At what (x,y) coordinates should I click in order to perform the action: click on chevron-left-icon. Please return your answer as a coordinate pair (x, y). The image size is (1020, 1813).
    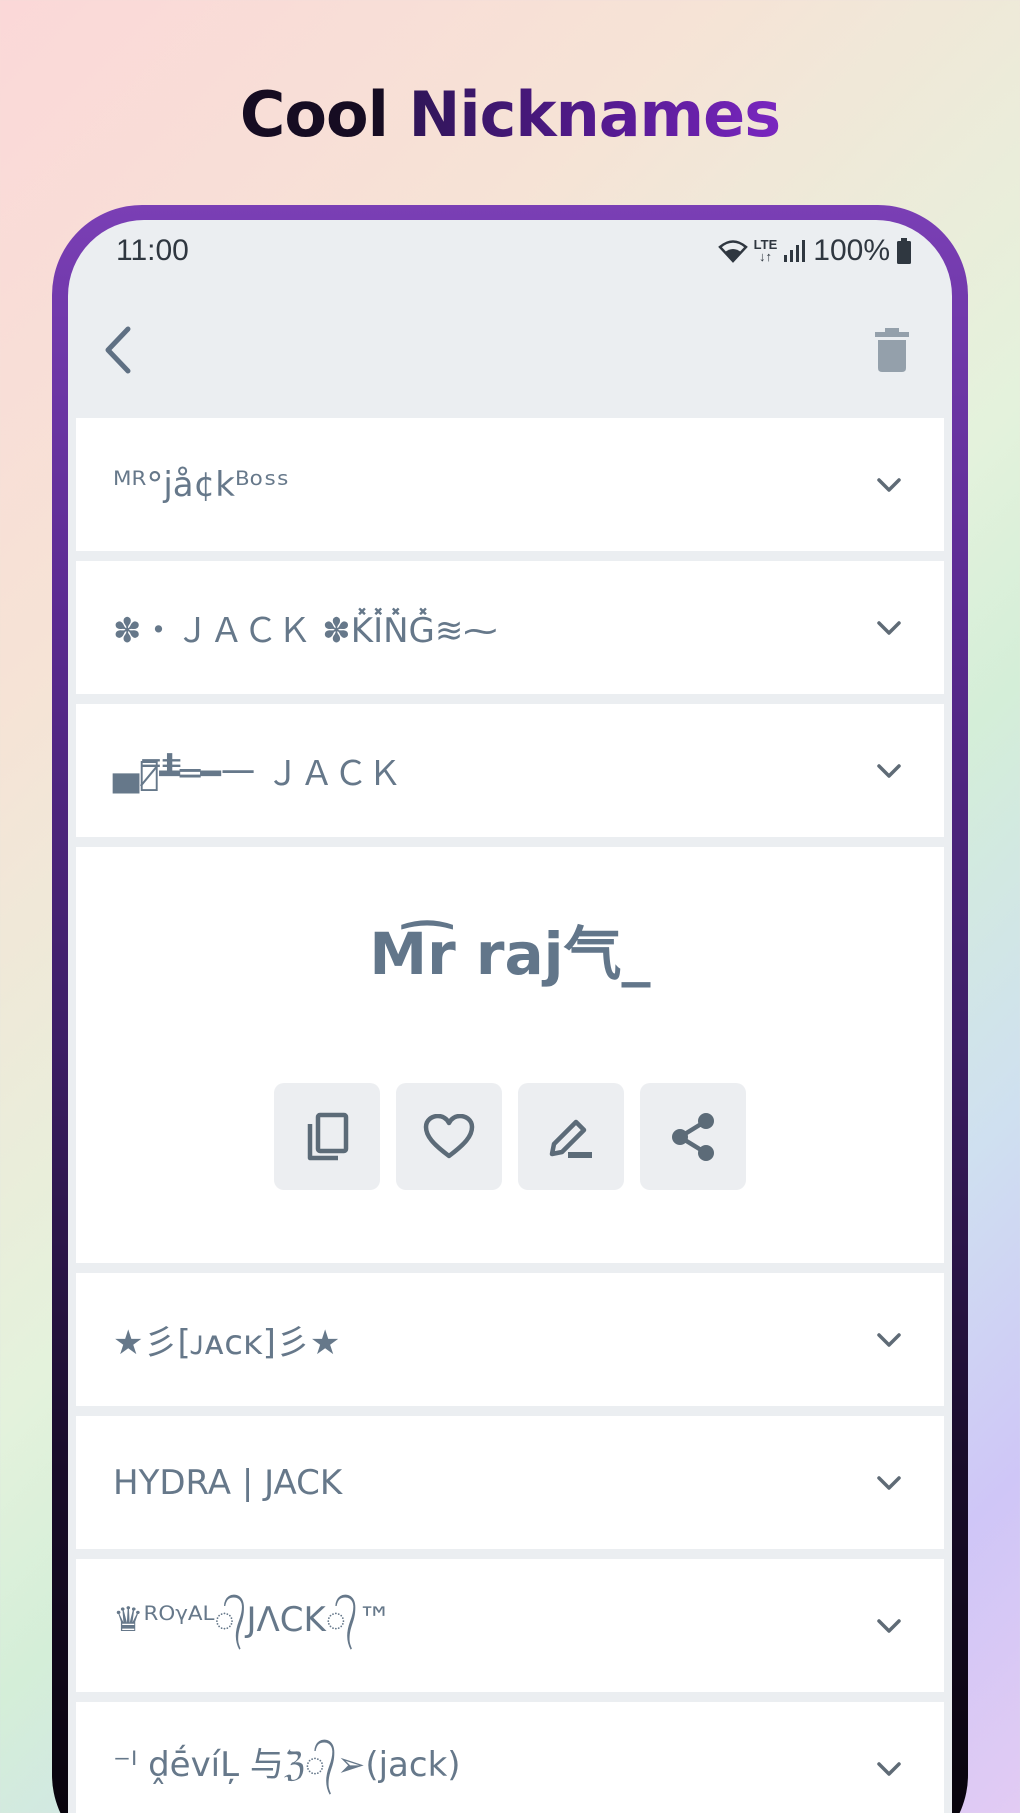
    Looking at the image, I should click on (120, 350).